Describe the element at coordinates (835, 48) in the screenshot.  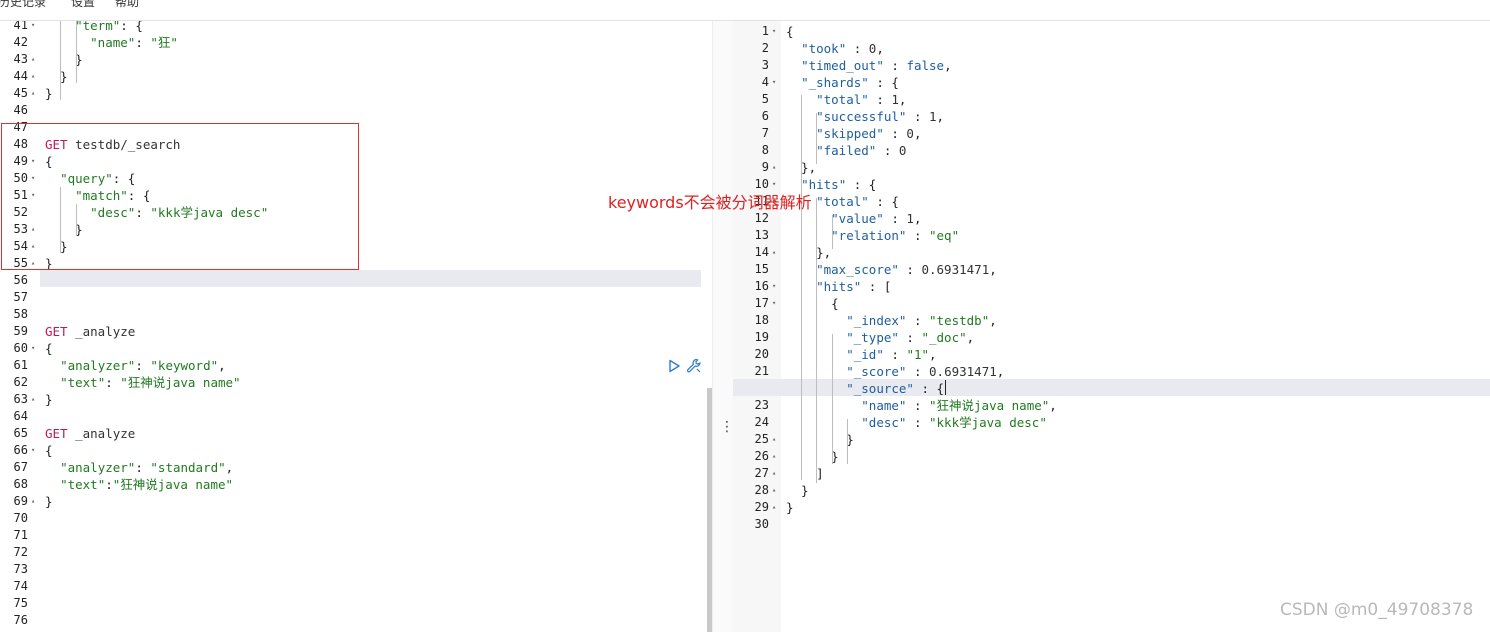
I see `code-line: "took" : 0,` at that location.